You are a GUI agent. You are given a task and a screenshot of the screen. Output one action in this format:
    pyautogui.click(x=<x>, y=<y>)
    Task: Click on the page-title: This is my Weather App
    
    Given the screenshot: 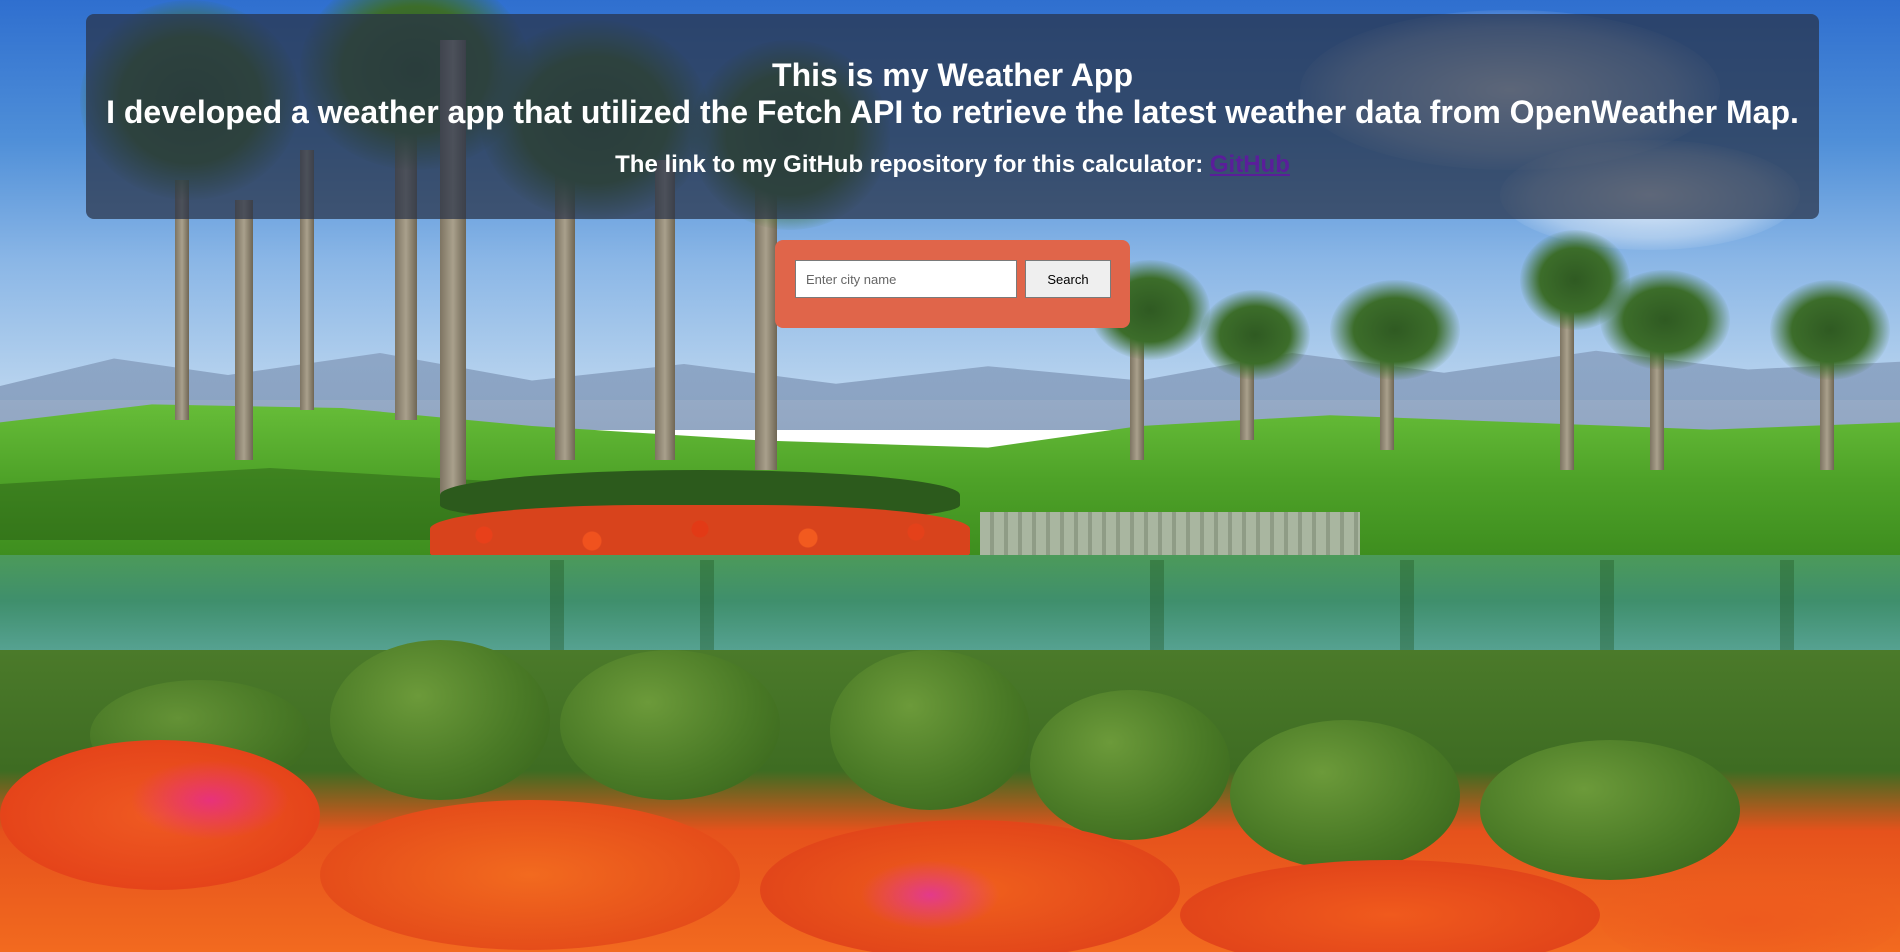 What is the action you would take?
    pyautogui.click(x=952, y=75)
    